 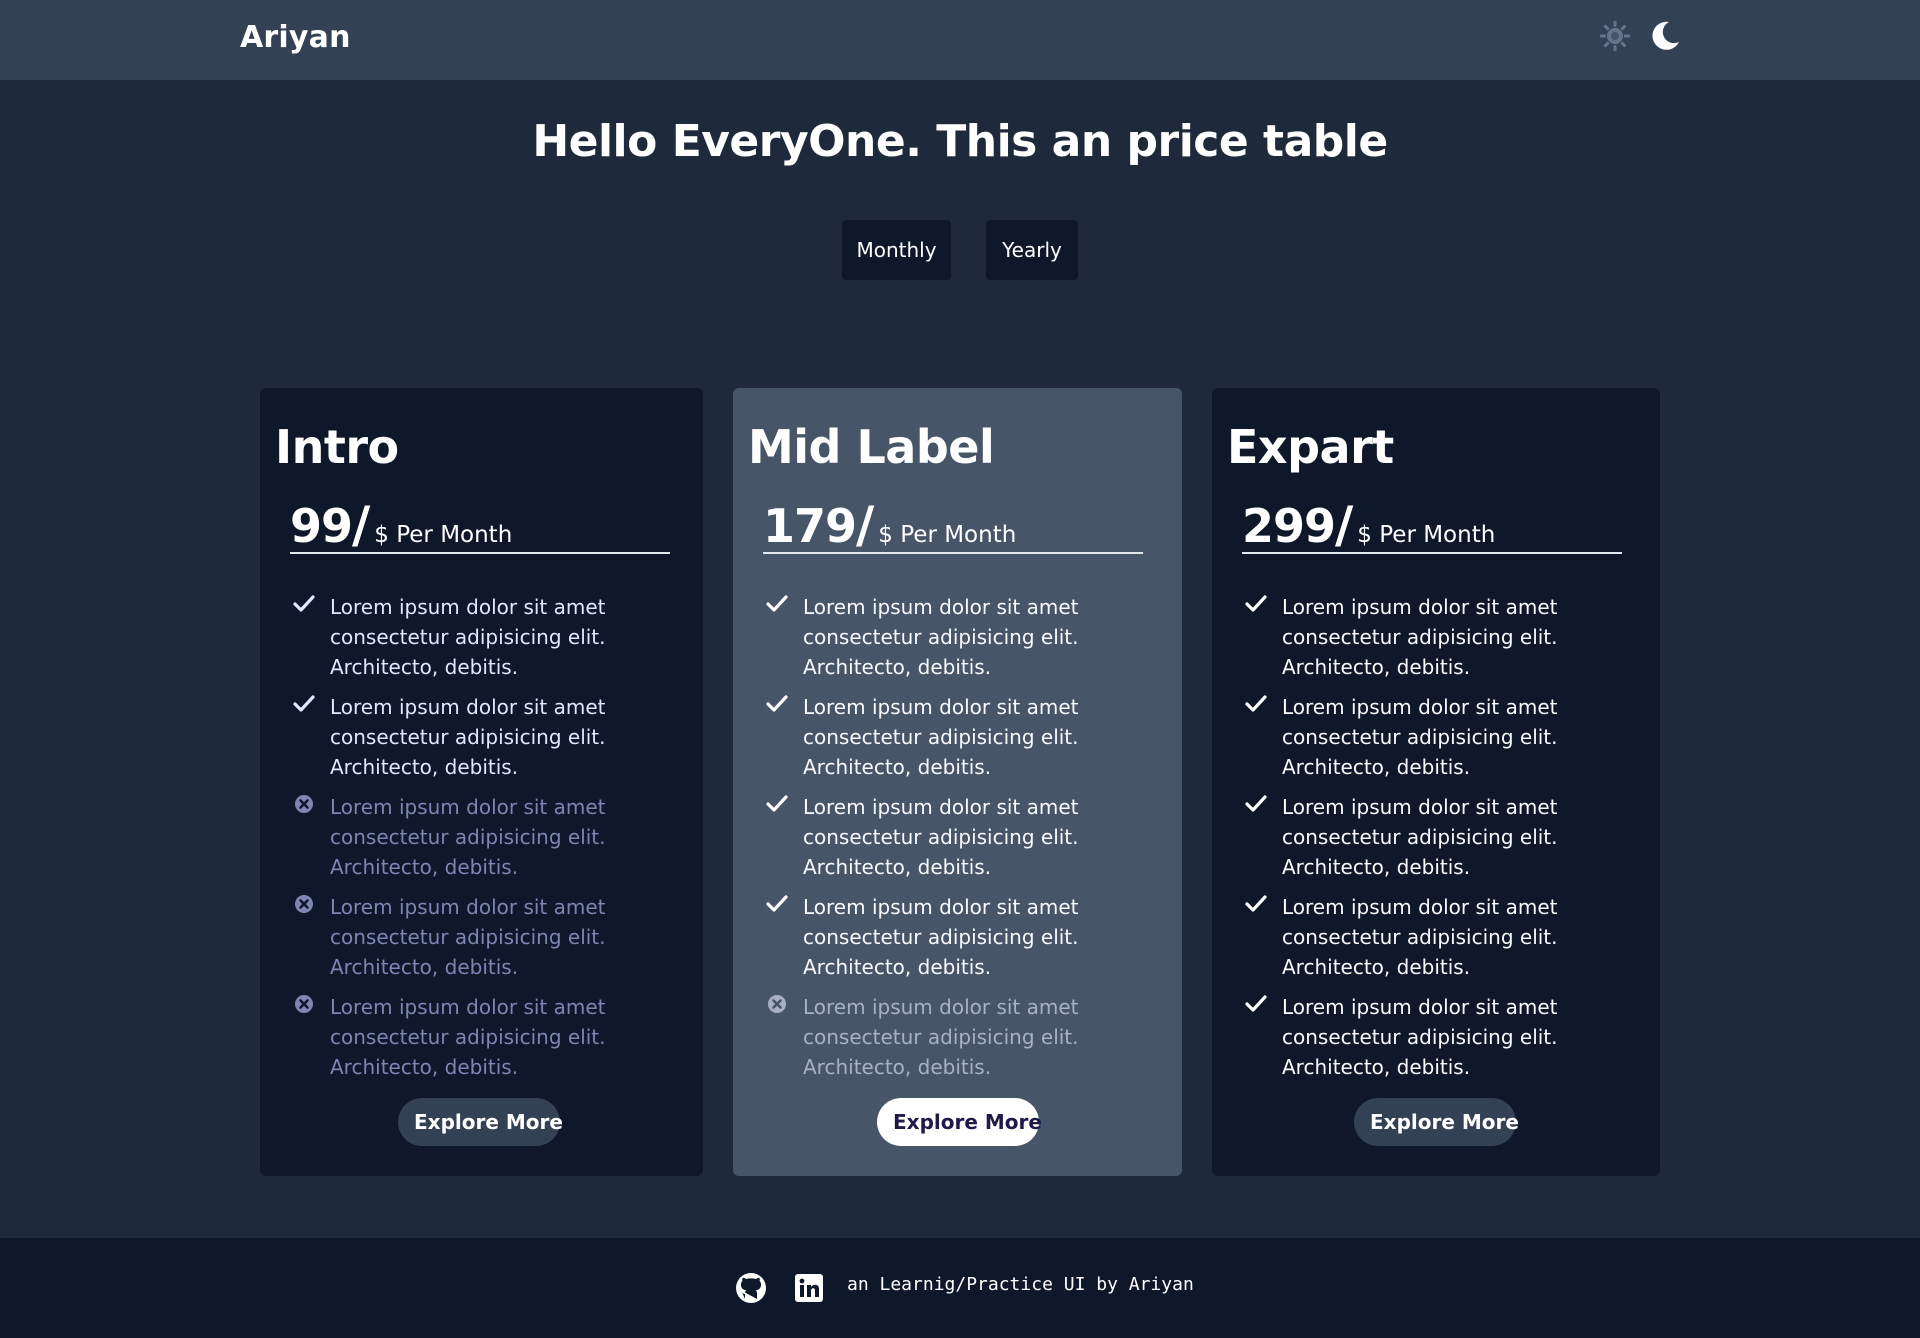 I want to click on brand-logo: Ariyan, so click(x=295, y=37).